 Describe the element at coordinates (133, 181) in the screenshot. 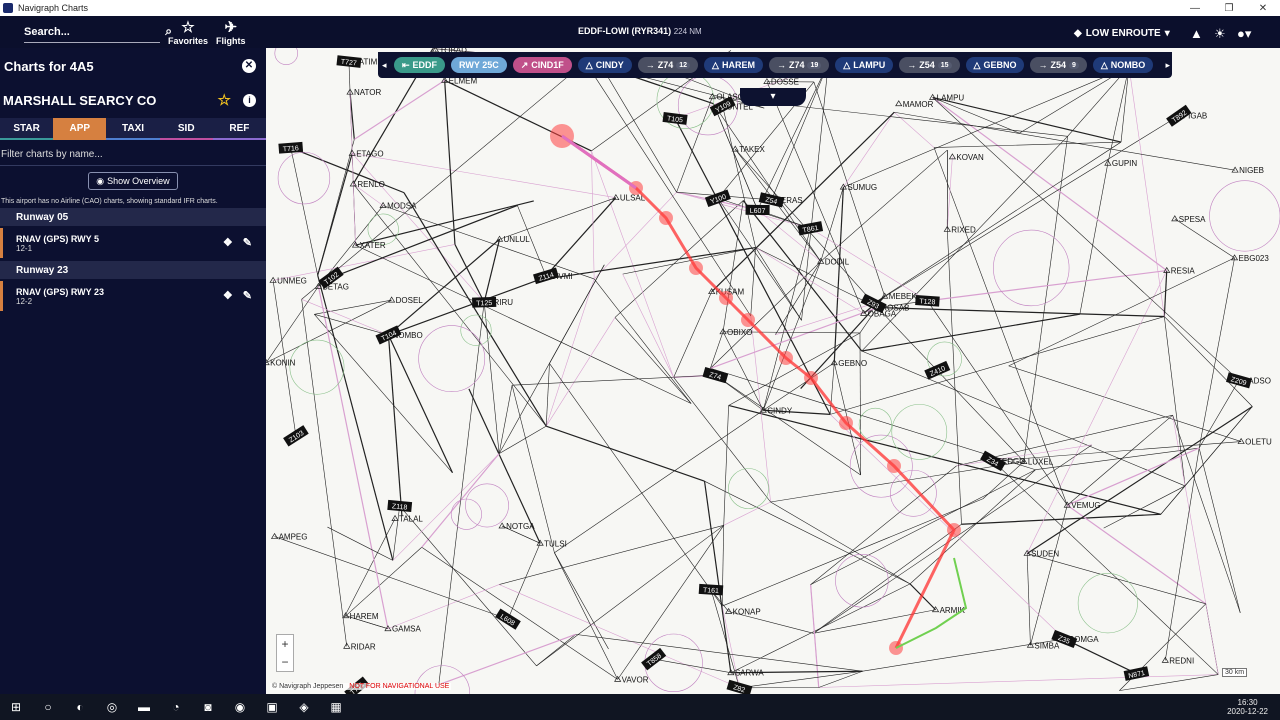

I see `show-overview-button: ◉ Show Overview` at that location.